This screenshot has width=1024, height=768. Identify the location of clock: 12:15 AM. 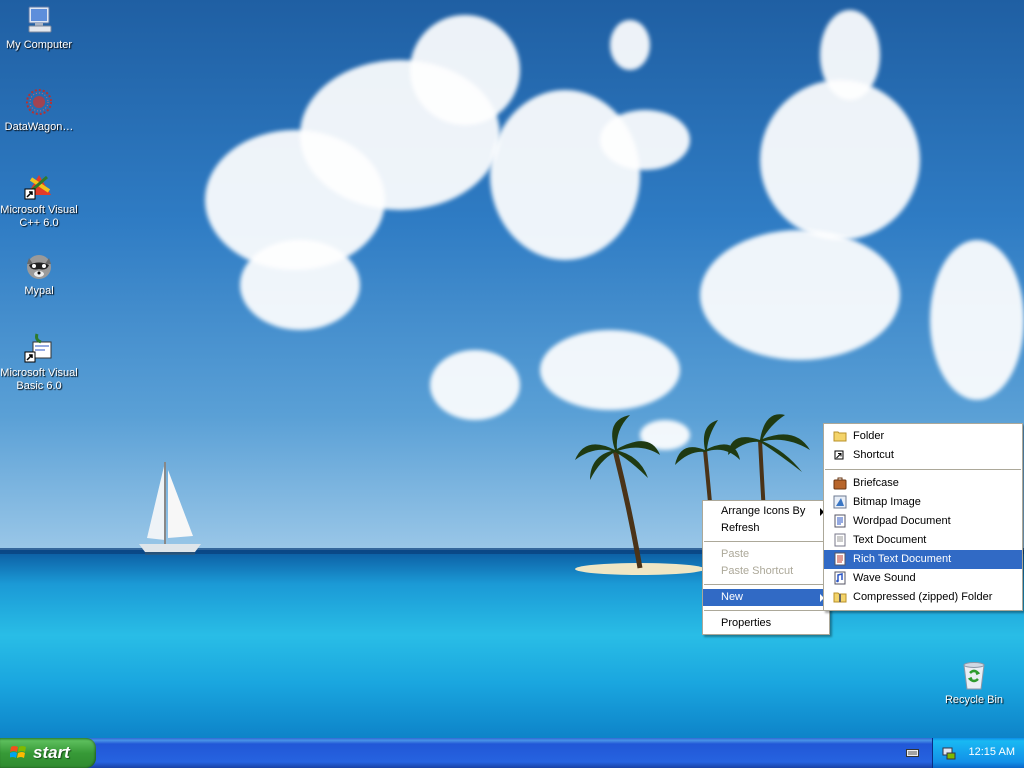
(984, 752).